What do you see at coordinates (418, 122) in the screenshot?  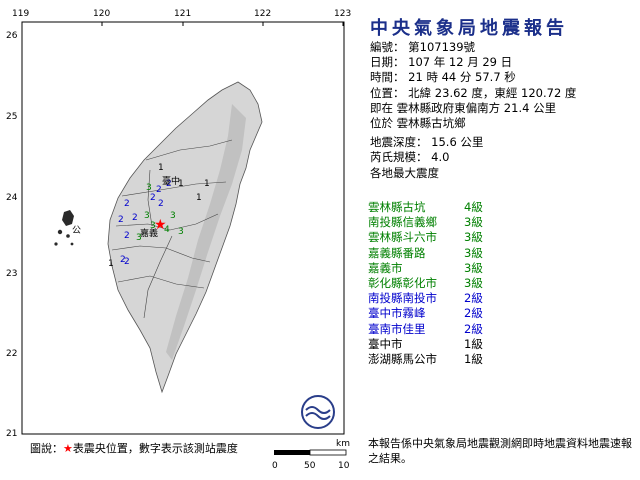 I see `report-located: 位於 雲林縣古坑鄉` at bounding box center [418, 122].